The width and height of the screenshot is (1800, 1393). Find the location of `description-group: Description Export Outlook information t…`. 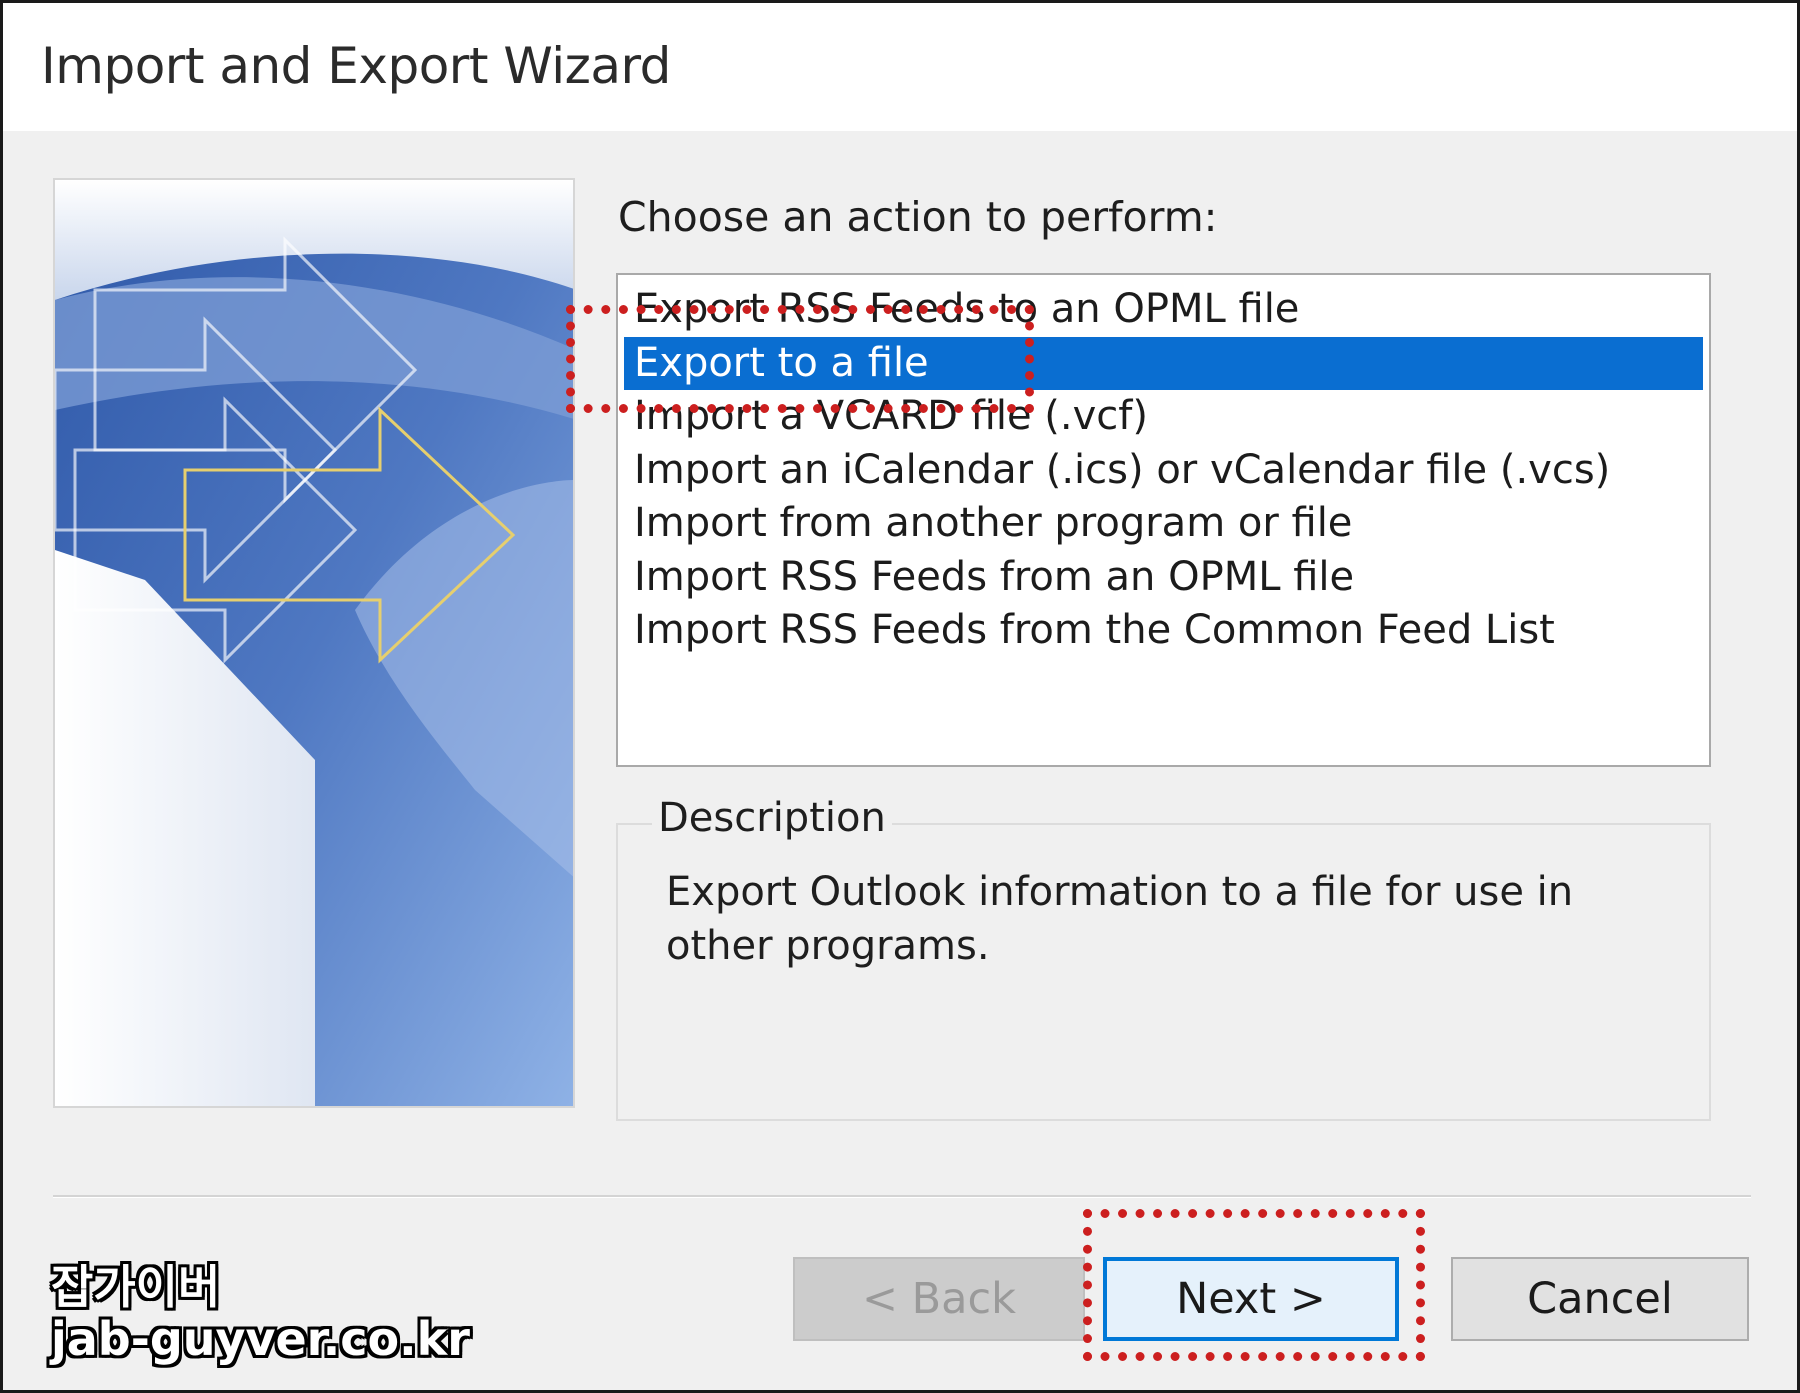

description-group: Description Export Outlook information t… is located at coordinates (1163, 958).